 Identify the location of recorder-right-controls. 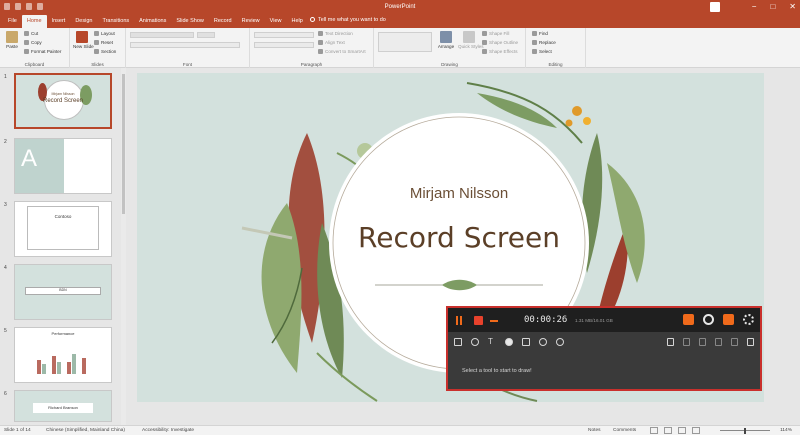
(718, 319).